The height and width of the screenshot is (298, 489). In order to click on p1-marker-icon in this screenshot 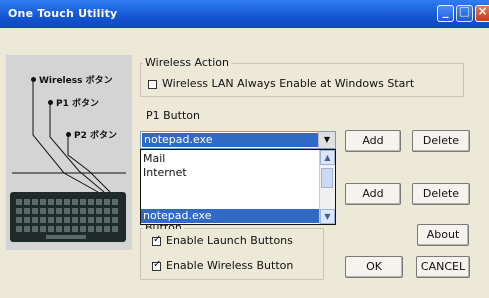, I will do `click(50, 102)`.